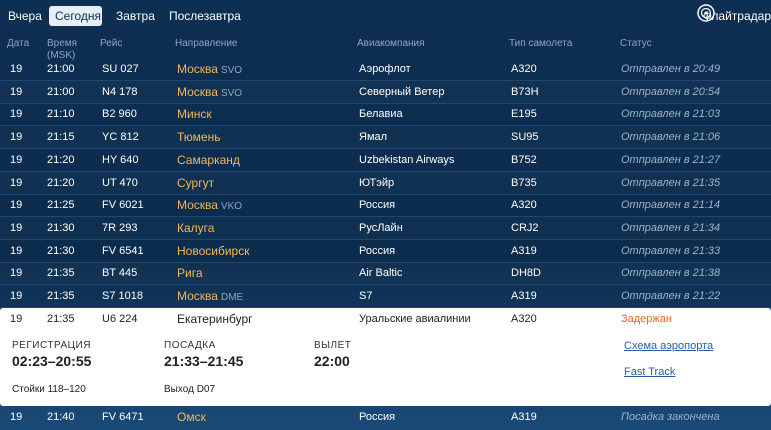 The height and width of the screenshot is (430, 771). I want to click on destination-airport: SVO, so click(231, 93).